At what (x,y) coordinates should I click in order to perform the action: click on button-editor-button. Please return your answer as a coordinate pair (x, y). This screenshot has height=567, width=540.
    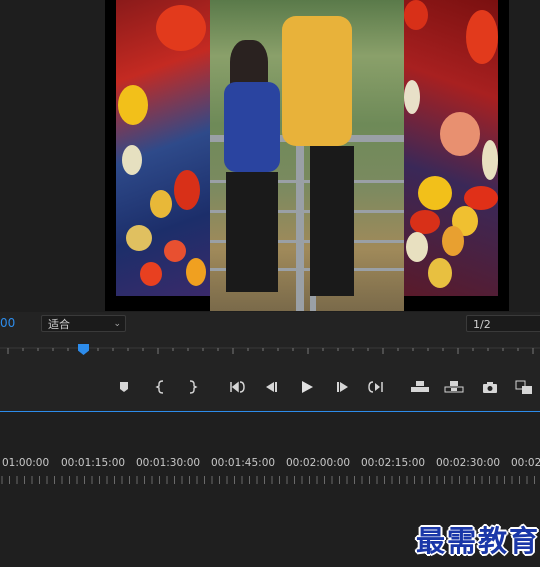
    Looking at the image, I should click on (523, 387).